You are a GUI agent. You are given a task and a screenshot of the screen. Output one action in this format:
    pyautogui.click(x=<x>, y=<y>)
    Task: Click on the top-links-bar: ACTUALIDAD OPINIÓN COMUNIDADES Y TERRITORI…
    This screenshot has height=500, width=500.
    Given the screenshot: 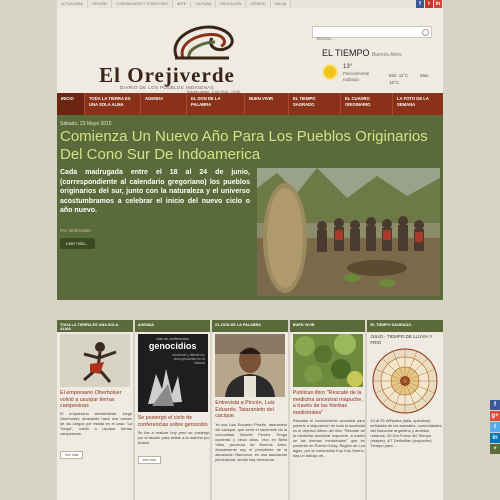 What is the action you would take?
    pyautogui.click(x=250, y=4)
    